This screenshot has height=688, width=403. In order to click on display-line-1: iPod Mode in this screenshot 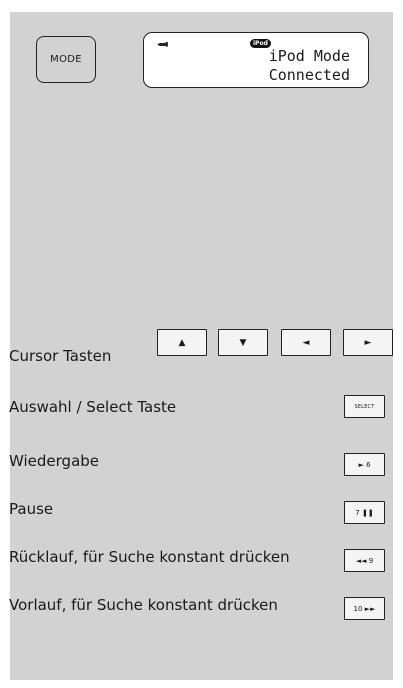, I will do `click(309, 56)`.